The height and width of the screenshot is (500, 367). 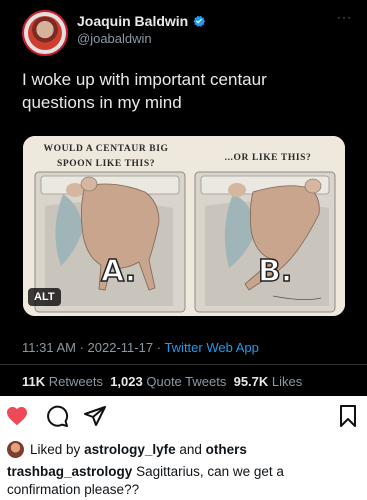 What do you see at coordinates (17, 416) in the screenshot?
I see `heart-icon` at bounding box center [17, 416].